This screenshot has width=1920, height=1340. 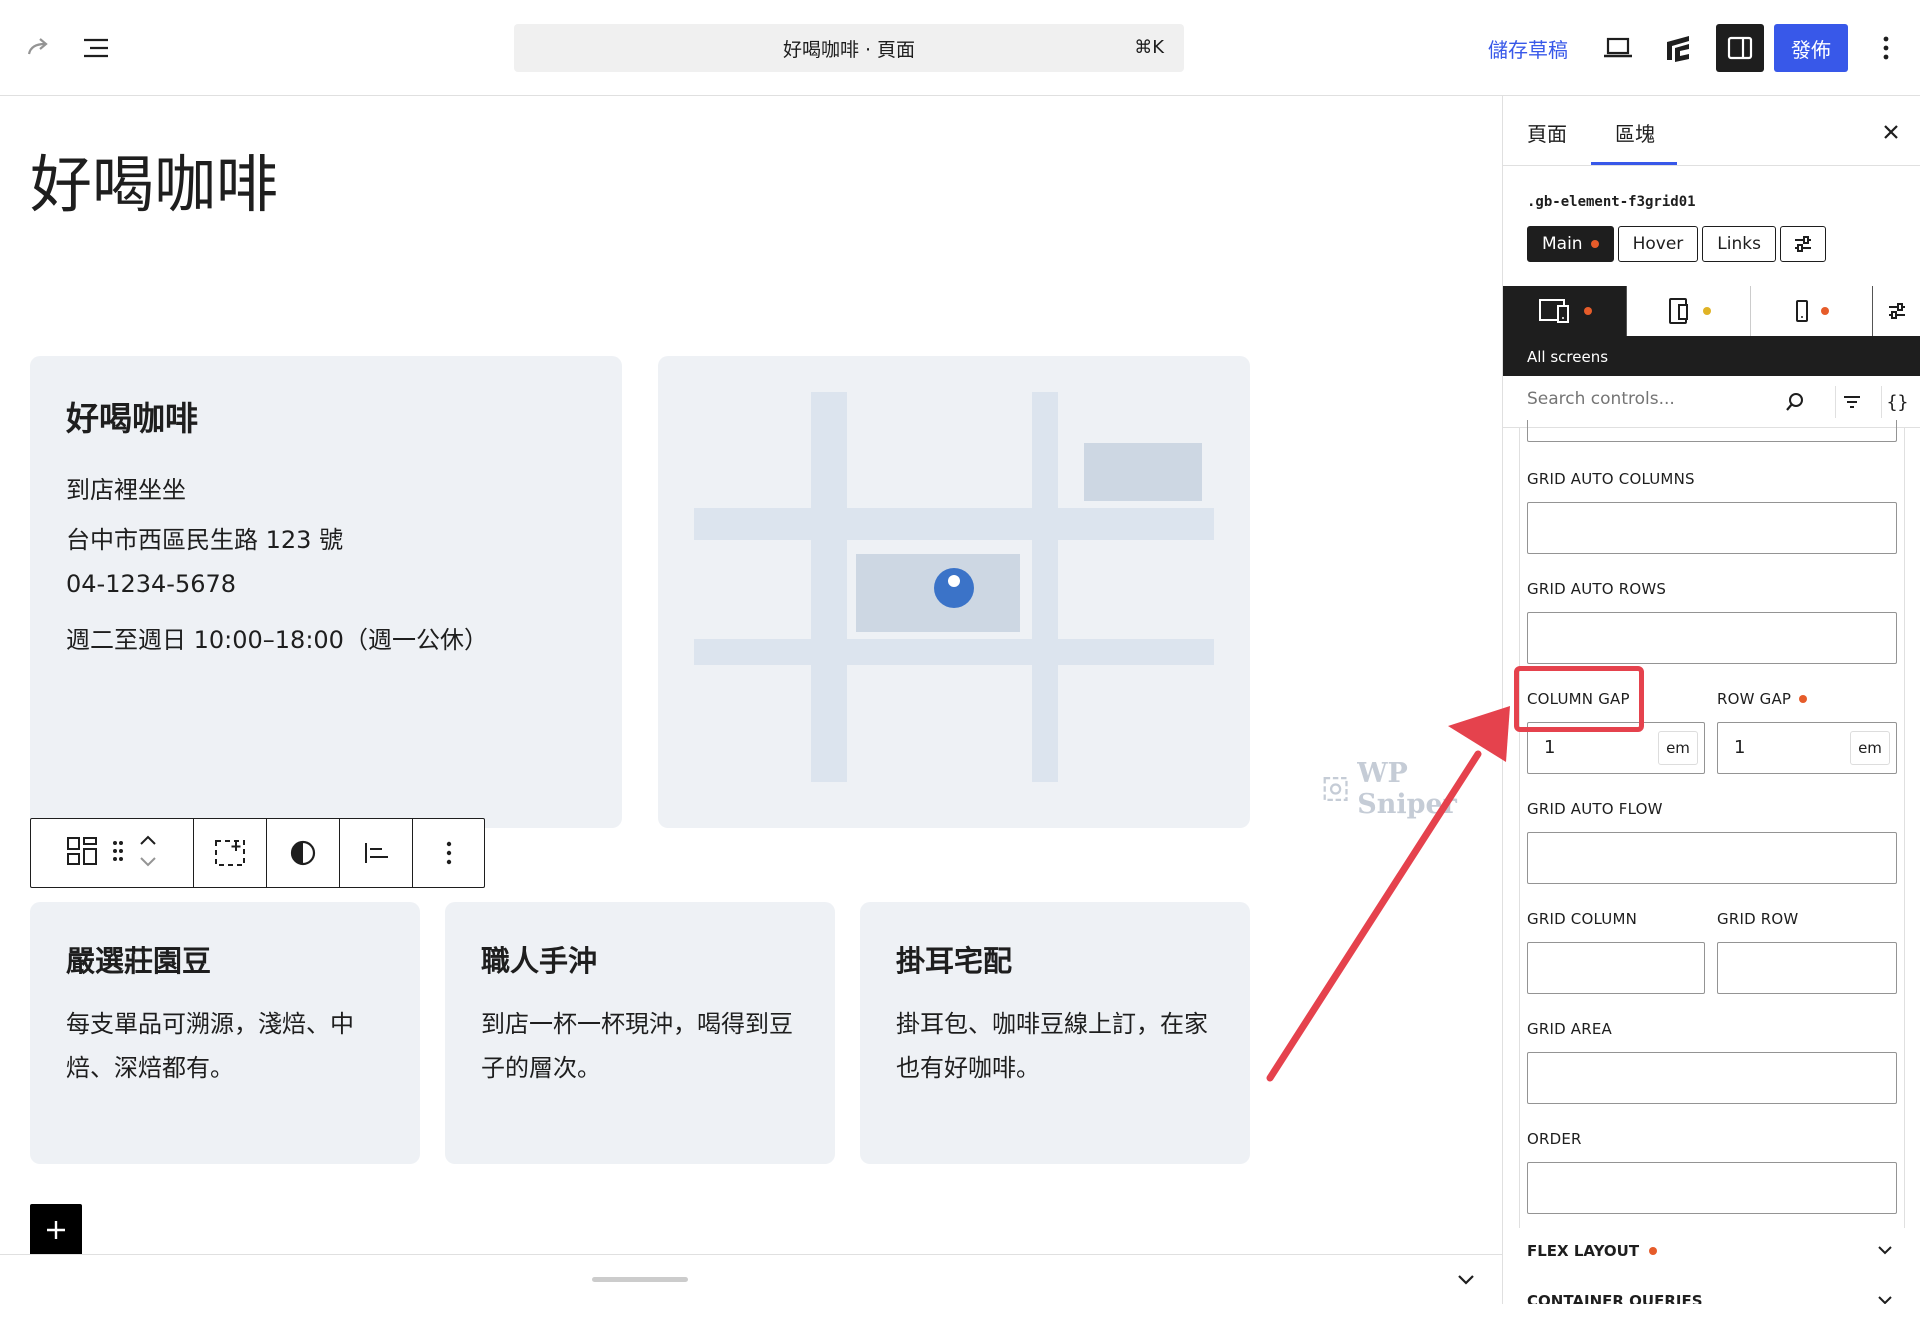 I want to click on info-card-hours: 週二至週日 10:00–18:00（週一公休）, so click(x=277, y=637).